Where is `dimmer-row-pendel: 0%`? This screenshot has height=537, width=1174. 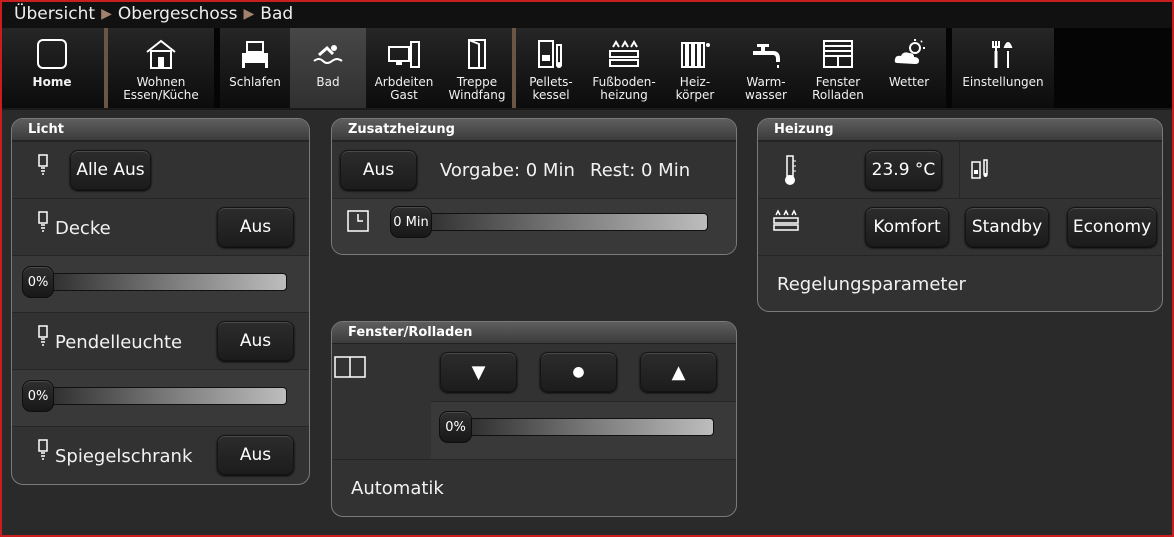 dimmer-row-pendel: 0% is located at coordinates (160, 397).